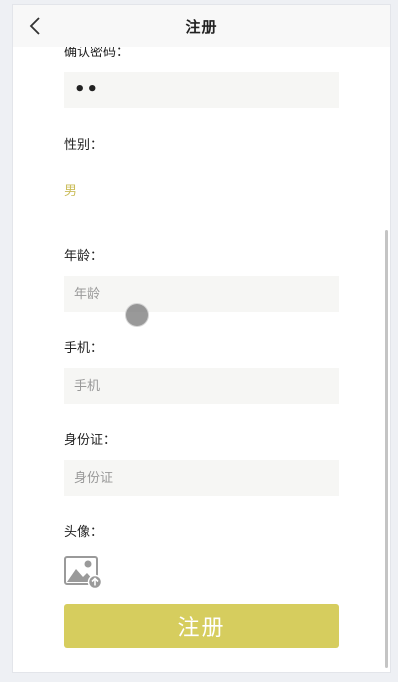 This screenshot has width=398, height=682. Describe the element at coordinates (90, 440) in the screenshot. I see `id-card-label: 身份证：` at that location.